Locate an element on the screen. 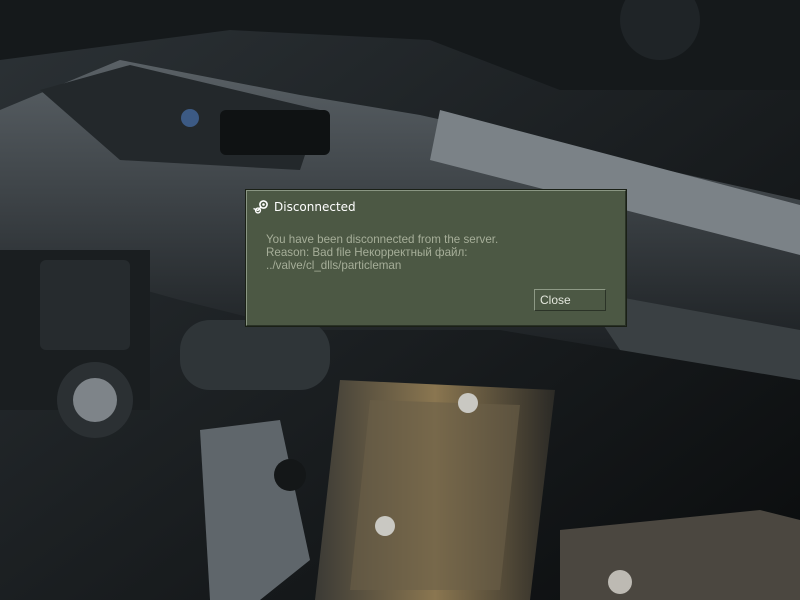 The width and height of the screenshot is (800, 600). dialog-title: Disconnected is located at coordinates (315, 207).